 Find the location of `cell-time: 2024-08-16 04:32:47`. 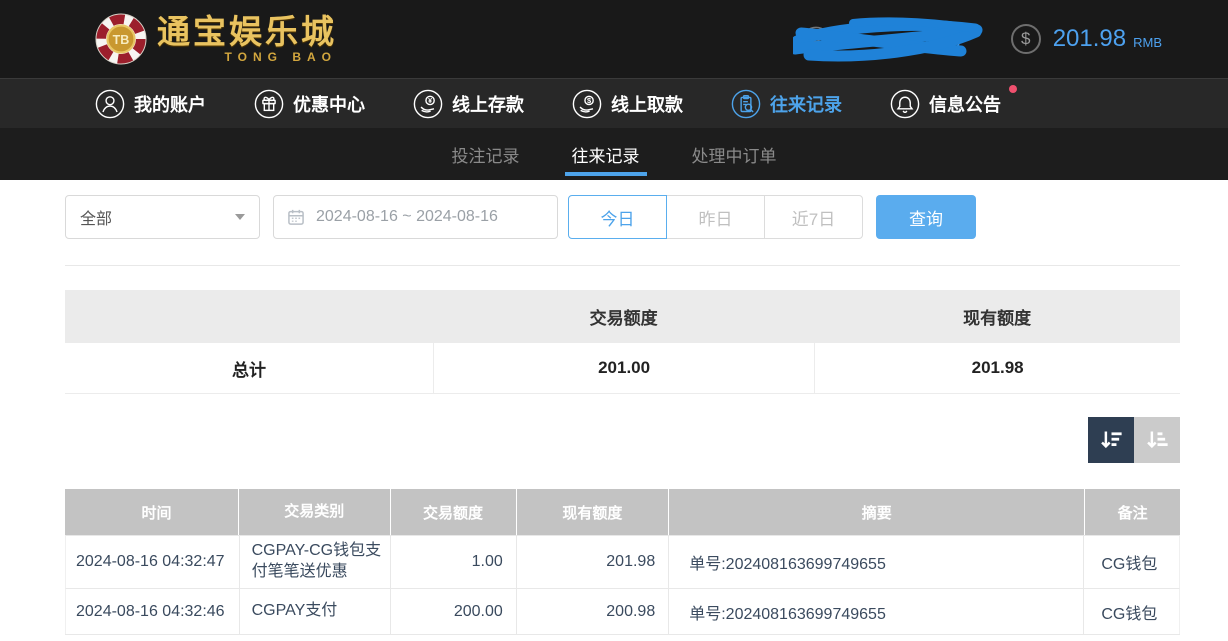

cell-time: 2024-08-16 04:32:47 is located at coordinates (153, 562).